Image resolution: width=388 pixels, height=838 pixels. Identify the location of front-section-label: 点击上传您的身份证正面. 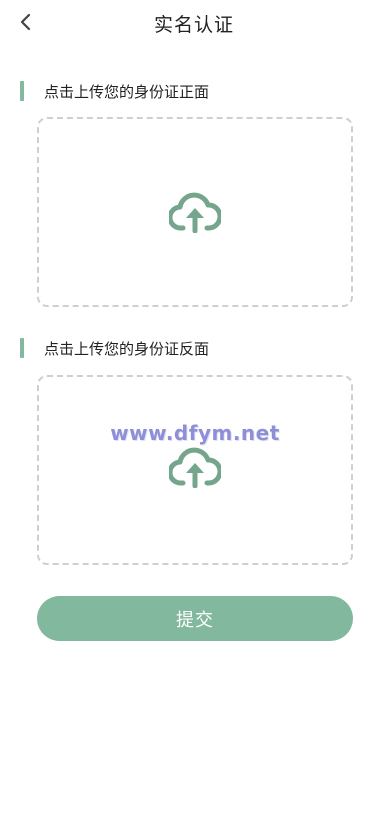
(114, 91).